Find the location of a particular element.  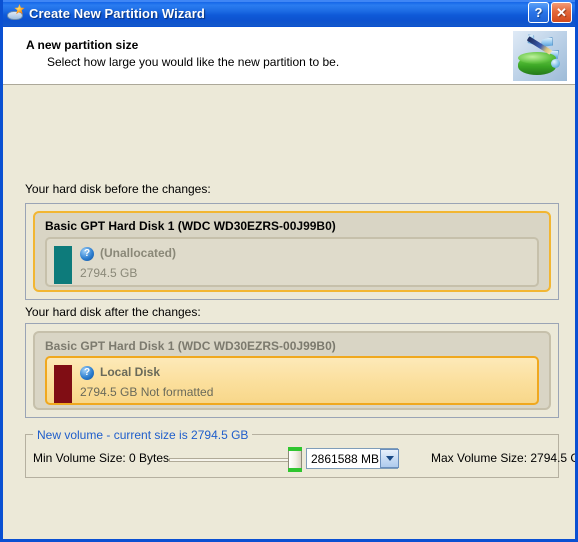

before-changes-label: Your hard disk before the changes: is located at coordinates (118, 189).